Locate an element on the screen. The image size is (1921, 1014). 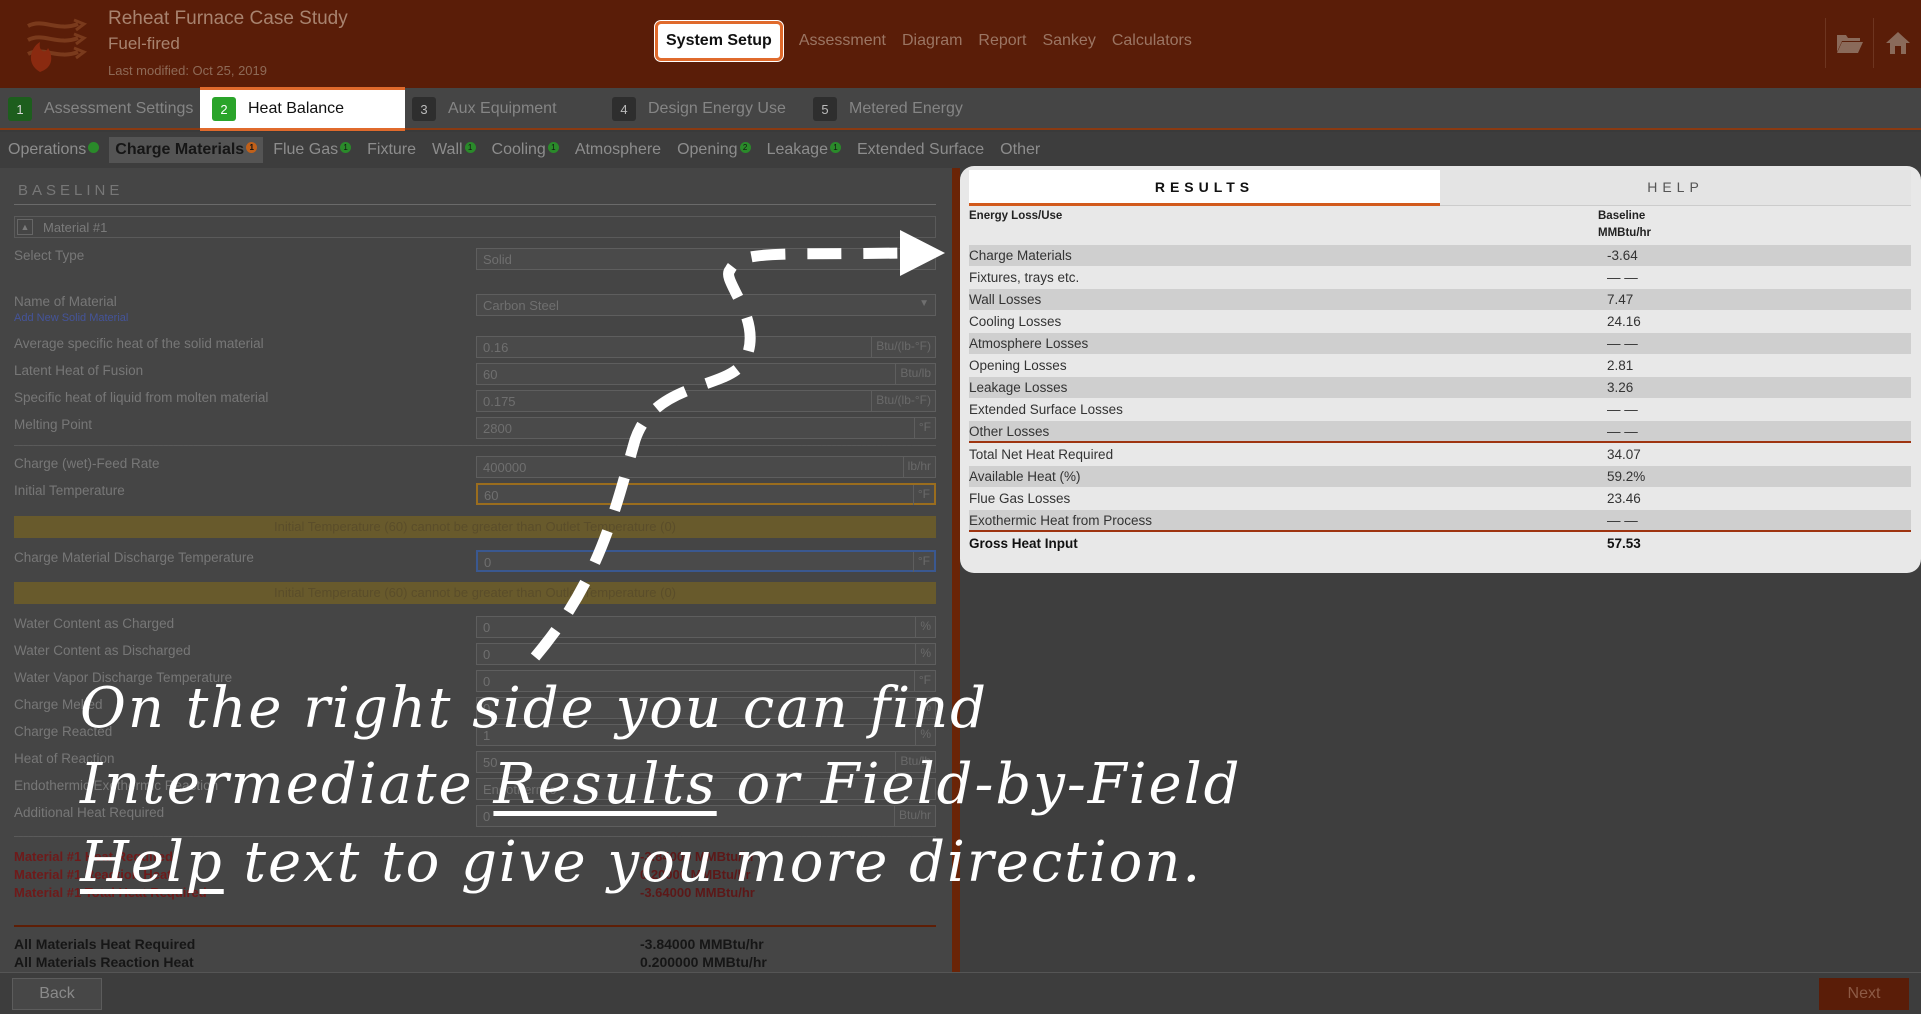
arrowhead-icon is located at coordinates (922, 253).